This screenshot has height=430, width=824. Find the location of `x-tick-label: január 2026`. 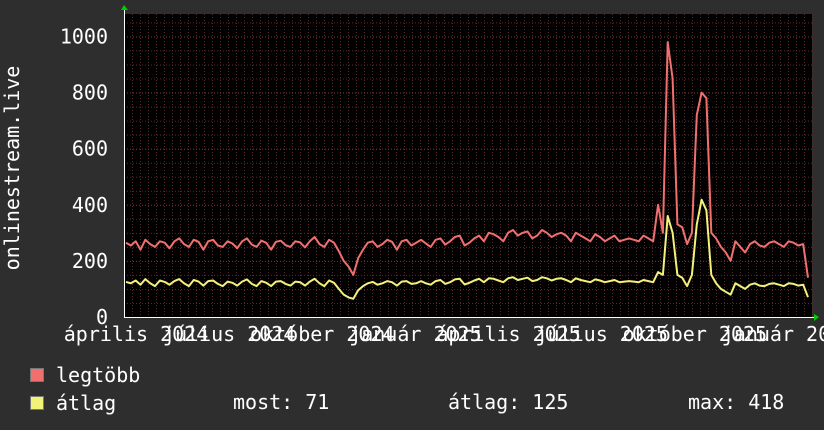

x-tick-label: január 2026 is located at coordinates (773, 334).